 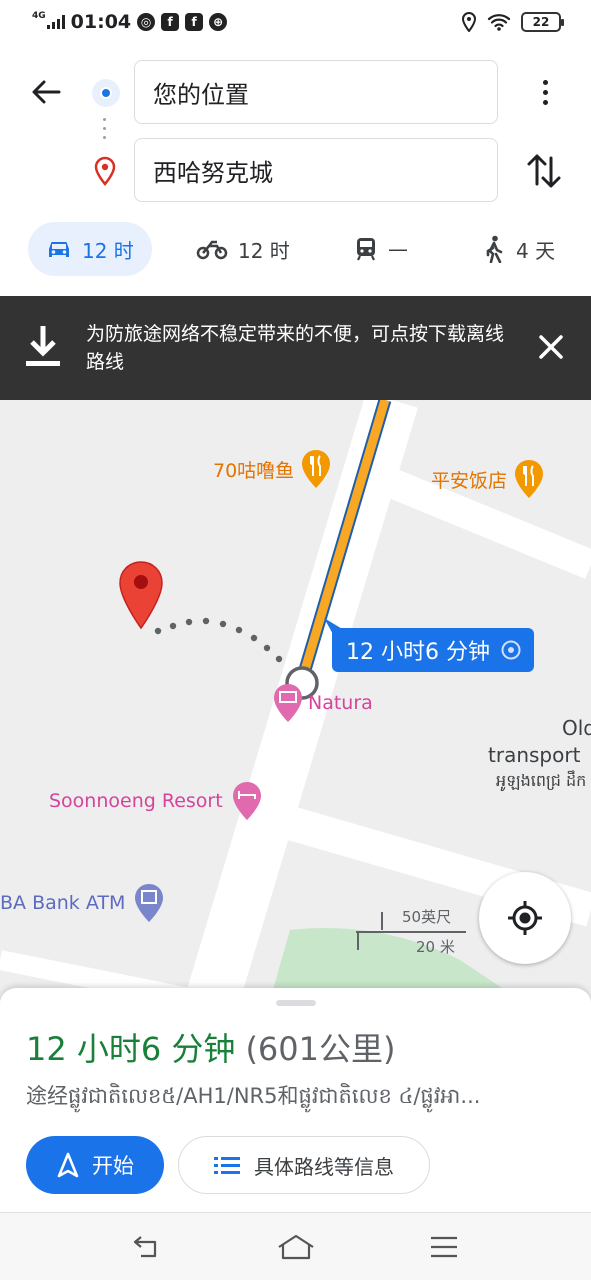 What do you see at coordinates (541, 782) in the screenshot?
I see `poi-transport-khmer: អូឡងពេជ្រ ដឹក` at bounding box center [541, 782].